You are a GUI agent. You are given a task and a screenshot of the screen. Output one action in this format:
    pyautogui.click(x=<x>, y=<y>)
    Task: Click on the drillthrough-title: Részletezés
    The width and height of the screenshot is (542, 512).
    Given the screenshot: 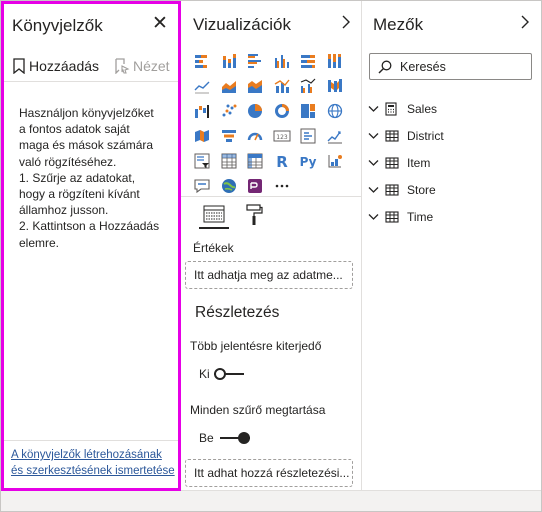 What is the action you would take?
    pyautogui.click(x=237, y=312)
    